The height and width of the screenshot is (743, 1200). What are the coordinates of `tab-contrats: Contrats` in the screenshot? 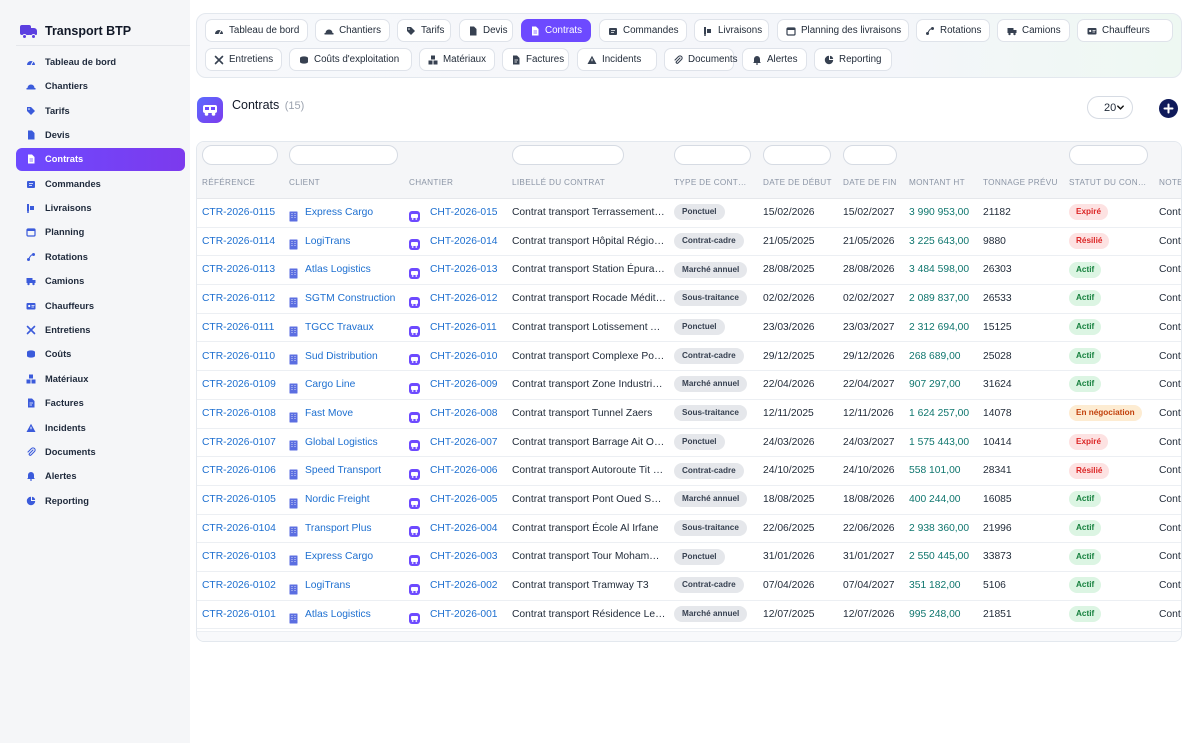 It's located at (556, 30).